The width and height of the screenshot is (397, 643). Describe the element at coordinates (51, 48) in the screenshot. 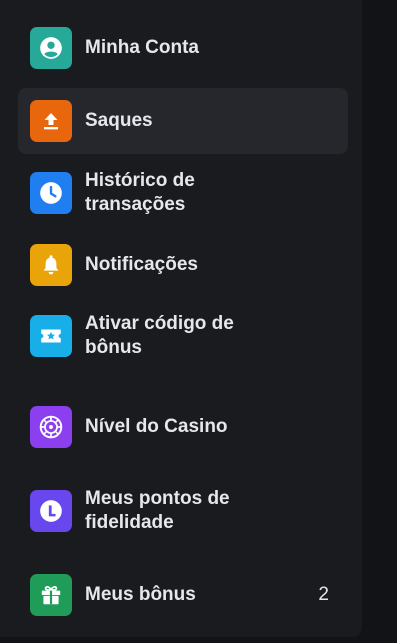

I see `account-icon` at that location.